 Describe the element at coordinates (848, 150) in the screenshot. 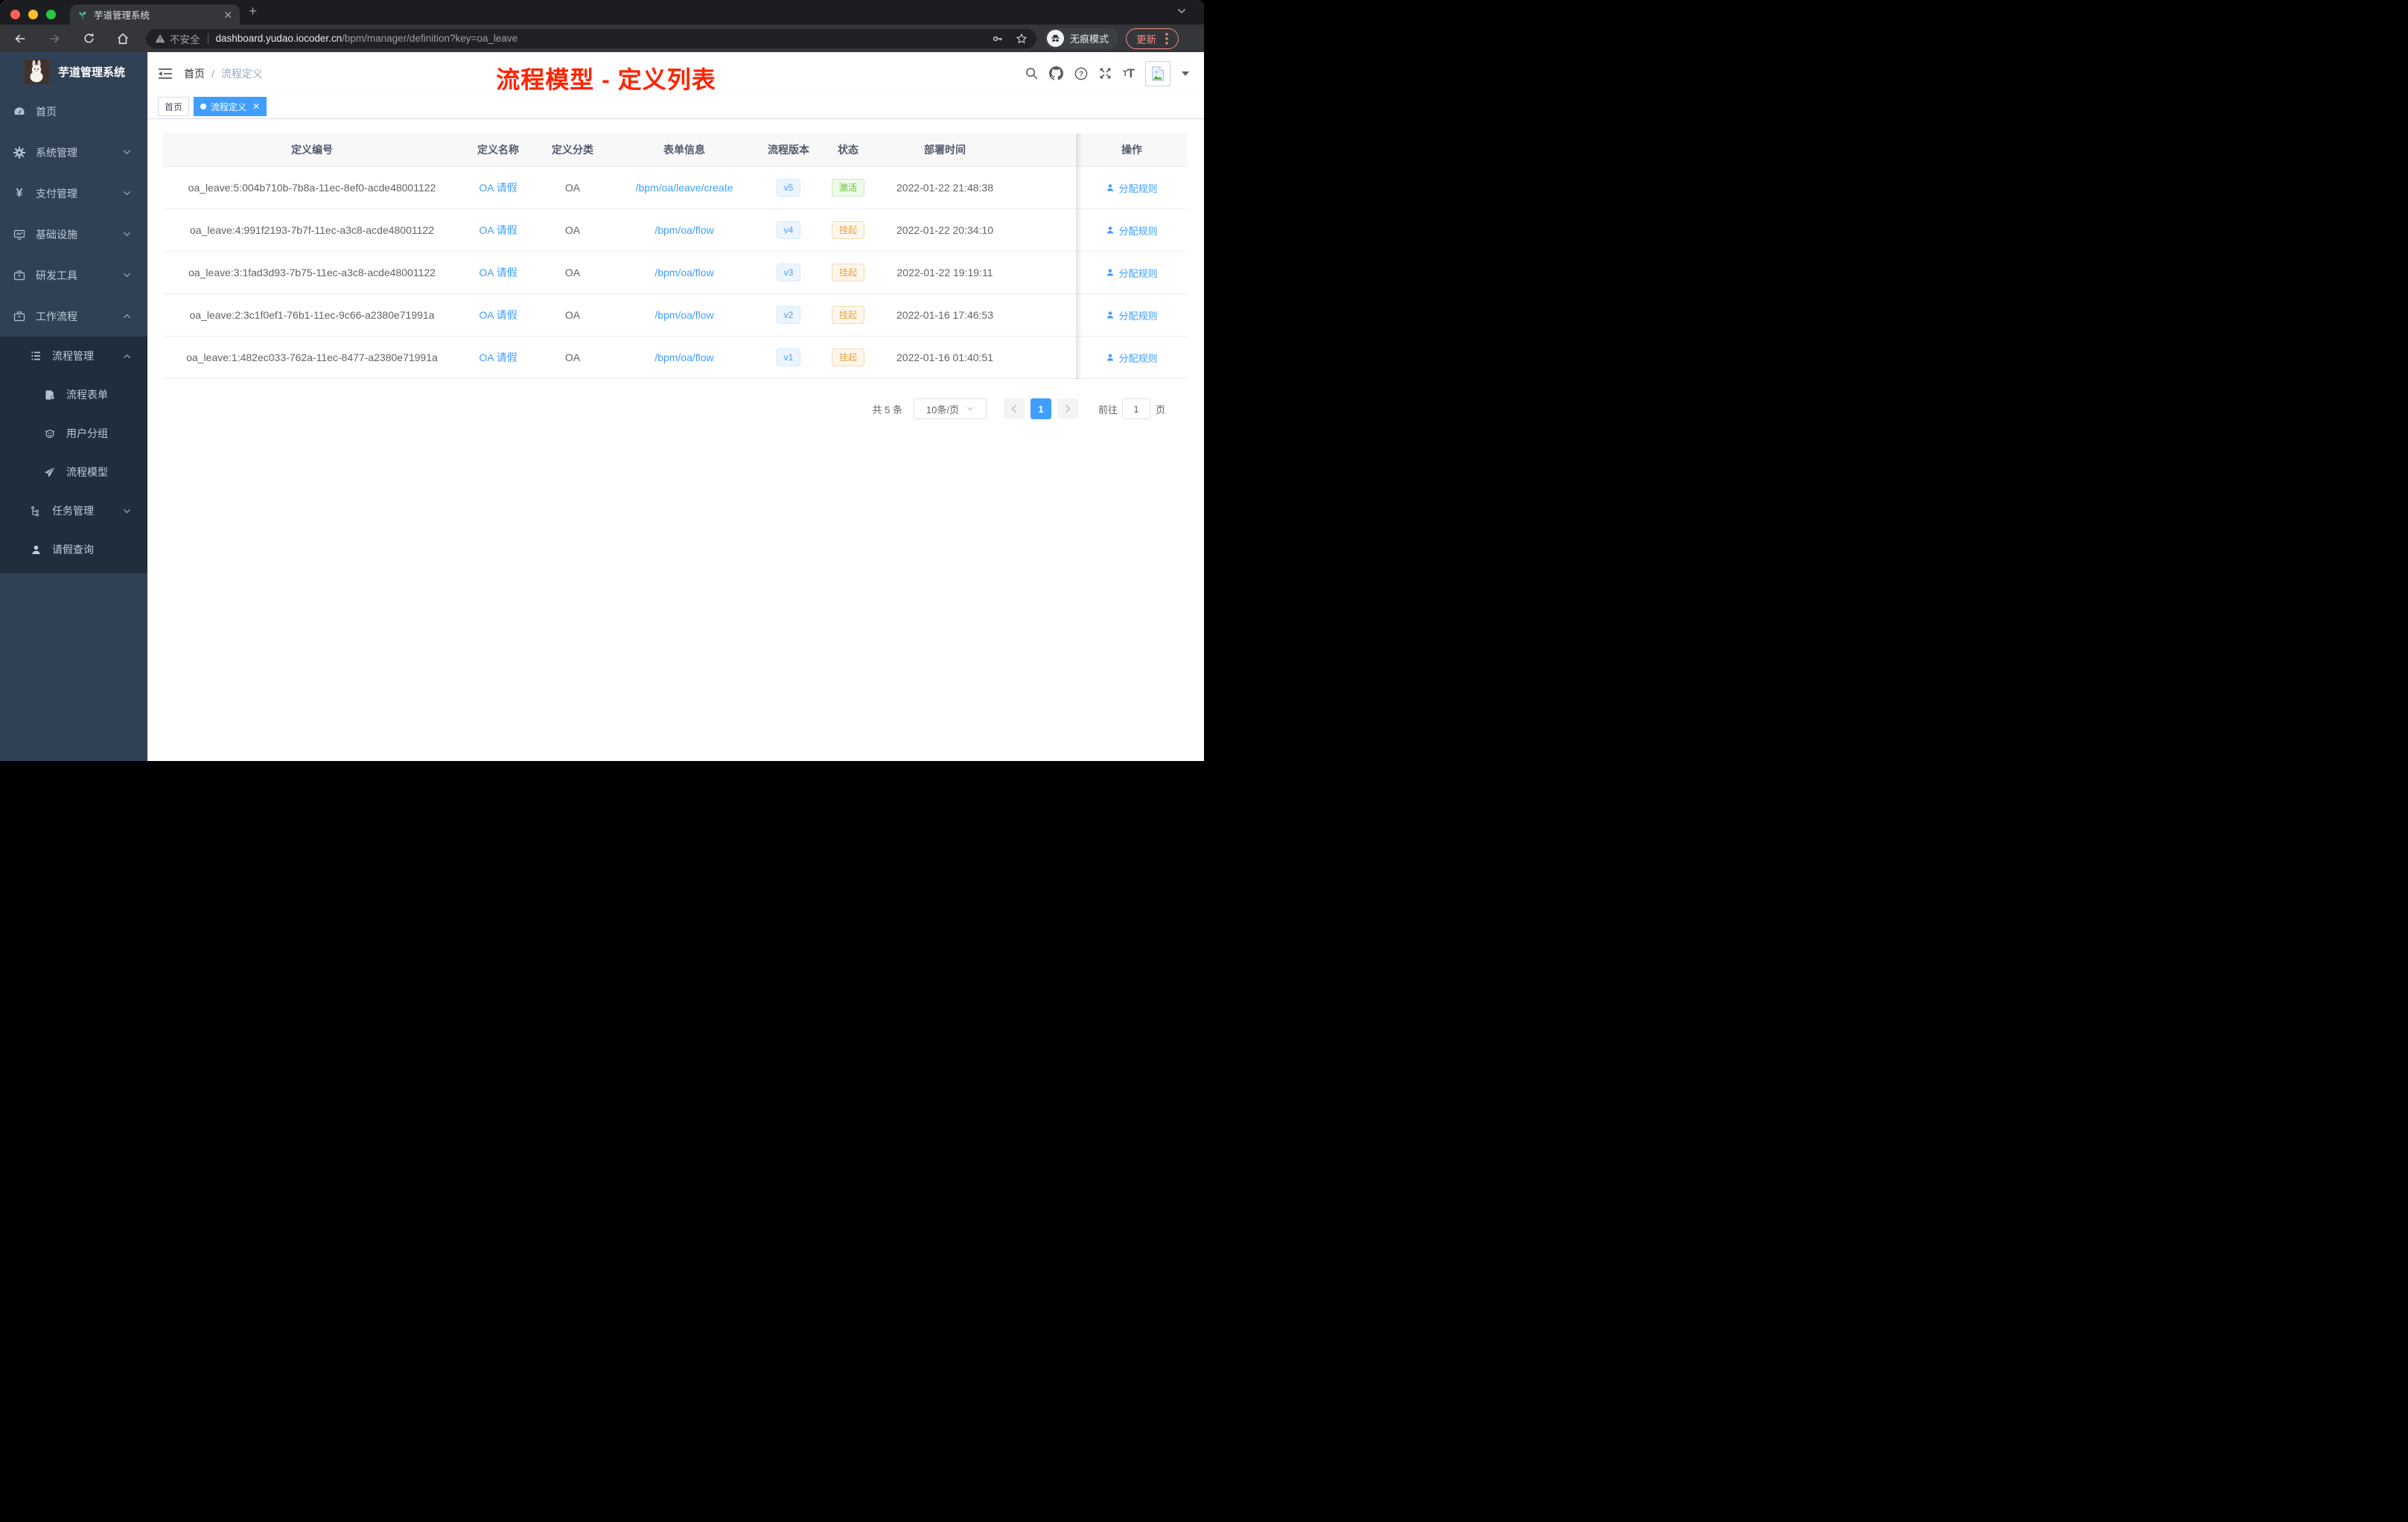

I see `column-header: 状态` at that location.